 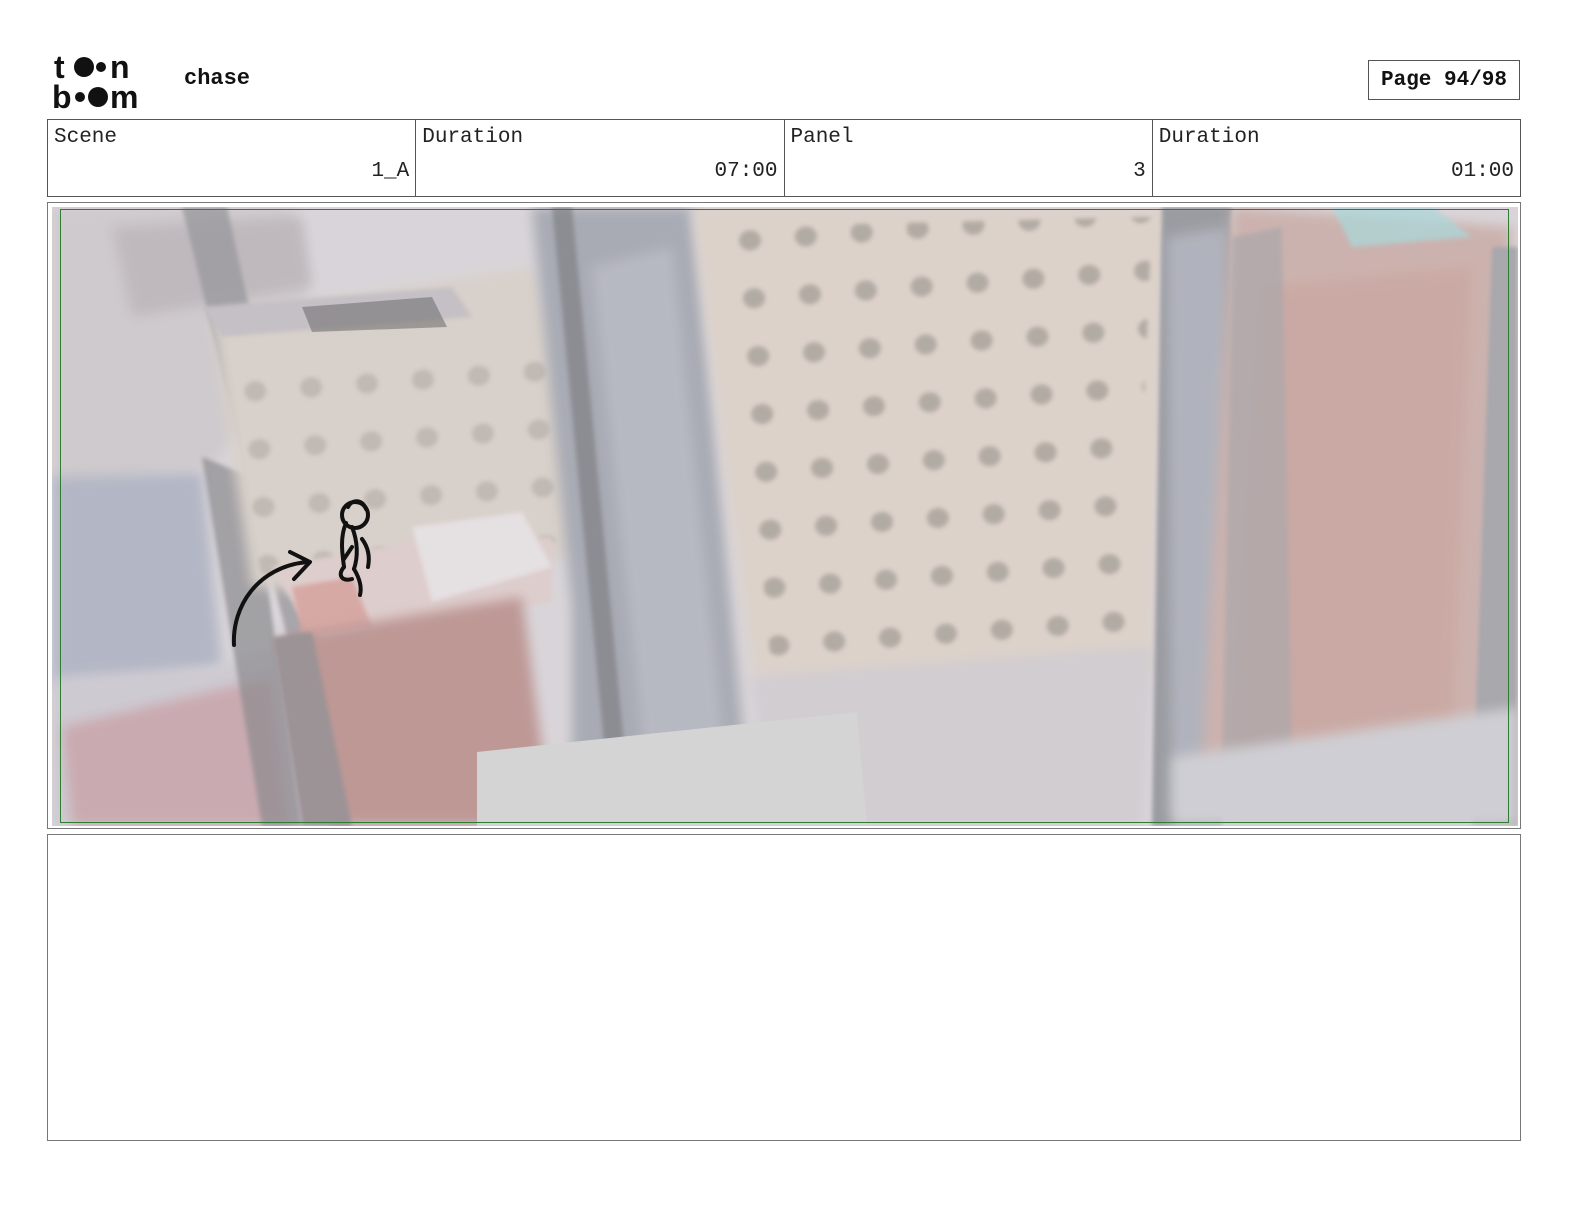 I want to click on panel-cell: Panel 3, so click(x=969, y=158).